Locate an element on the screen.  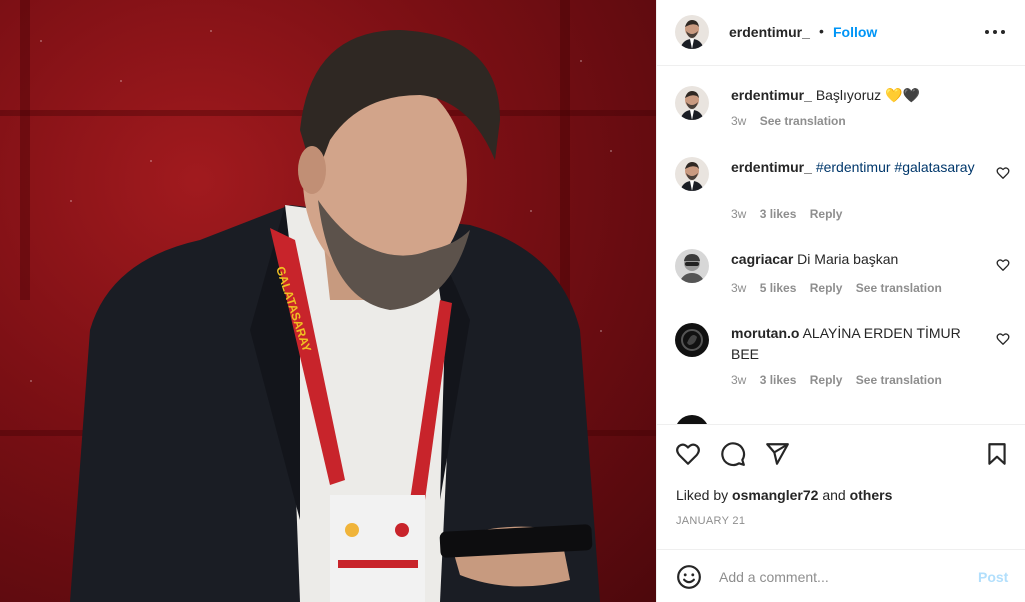
author-avatar is located at coordinates (692, 32).